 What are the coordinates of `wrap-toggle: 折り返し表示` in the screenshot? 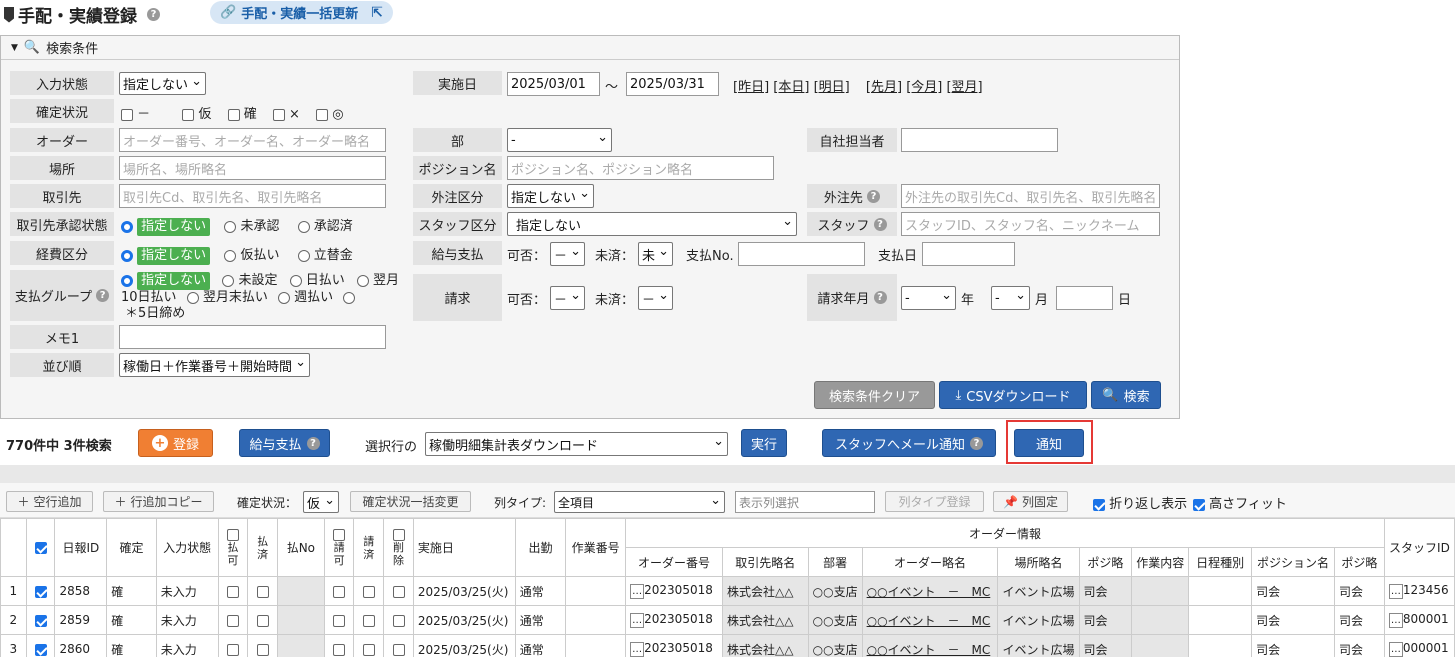 It's located at (1140, 502).